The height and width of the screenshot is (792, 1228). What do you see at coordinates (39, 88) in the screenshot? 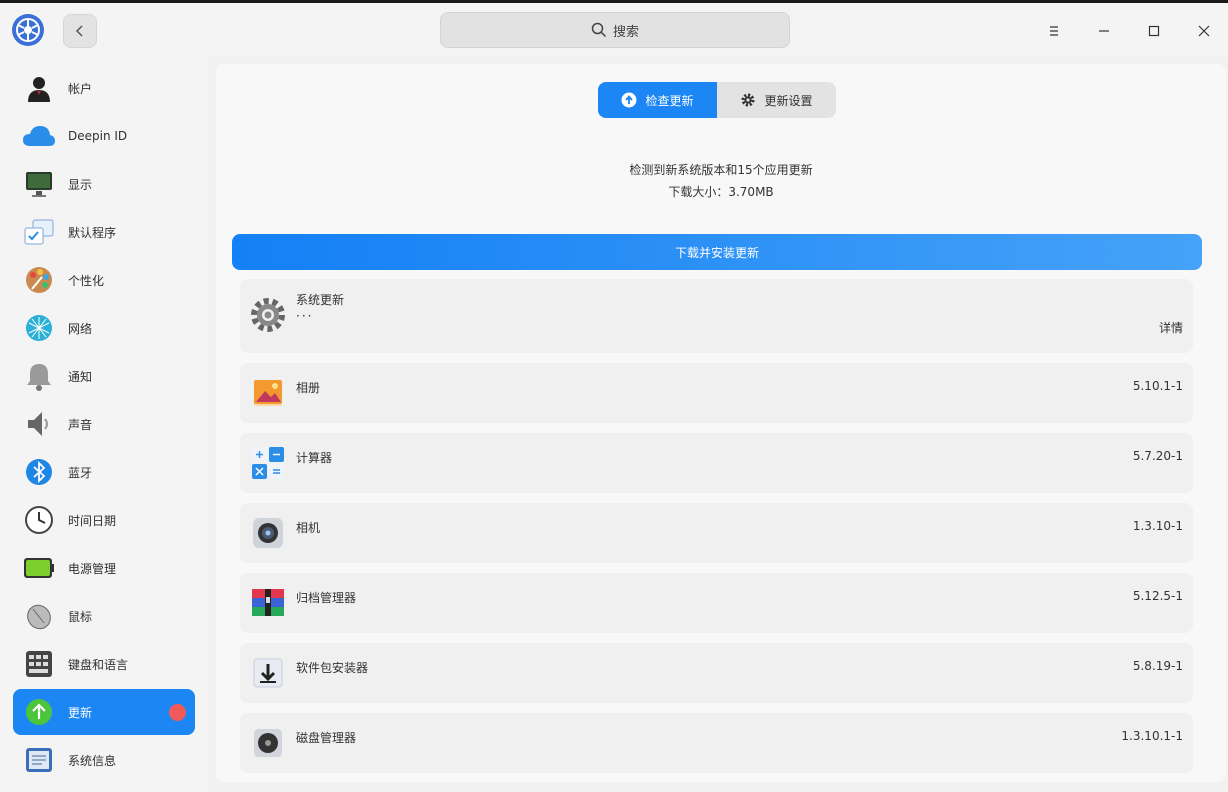
I see `account-icon` at bounding box center [39, 88].